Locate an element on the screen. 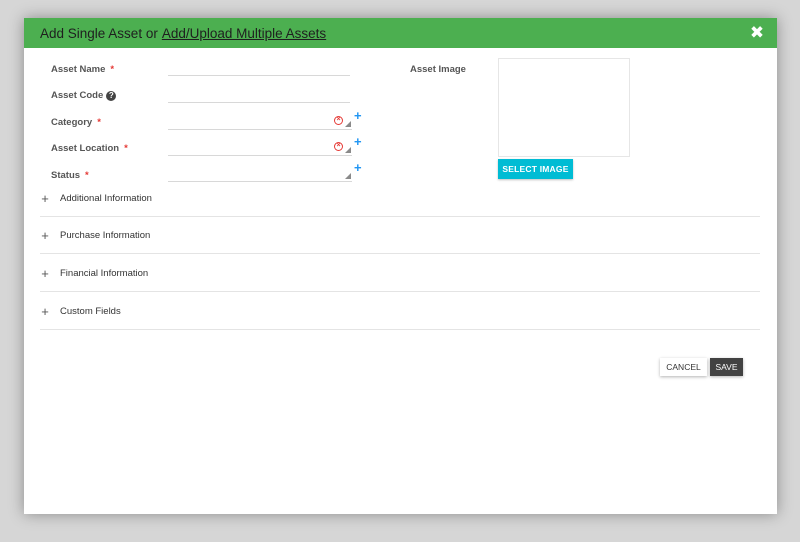  help-icon: ? is located at coordinates (111, 95).